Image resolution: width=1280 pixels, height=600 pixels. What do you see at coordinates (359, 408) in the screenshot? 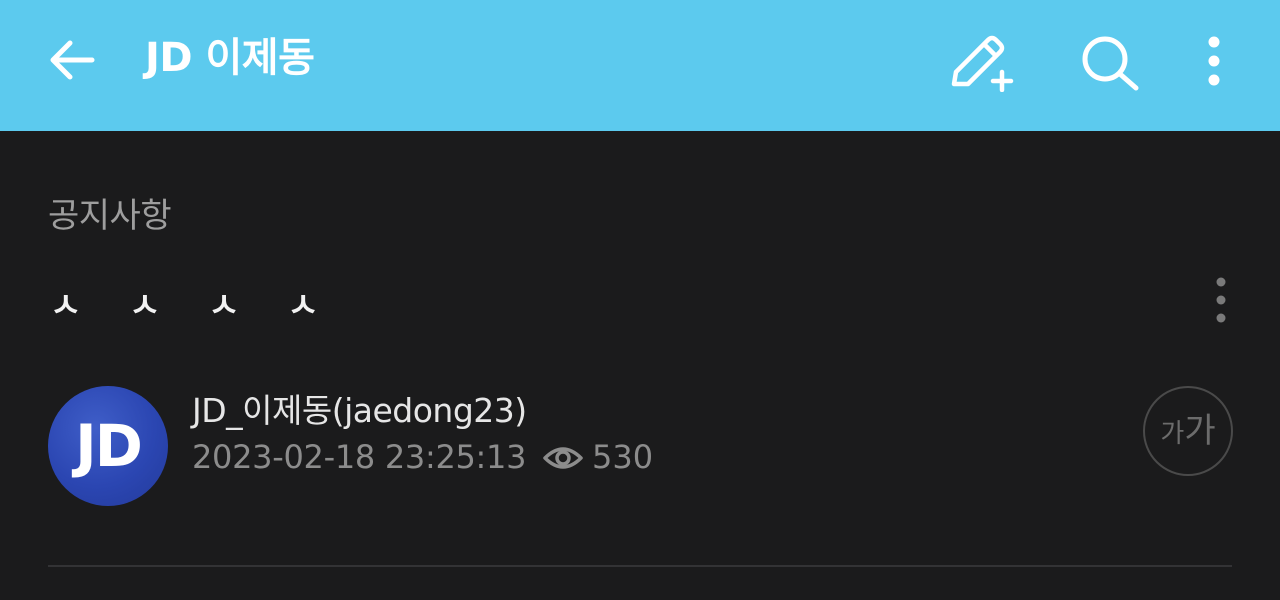
I see `author-name: JD_이제동(jaedong23)` at bounding box center [359, 408].